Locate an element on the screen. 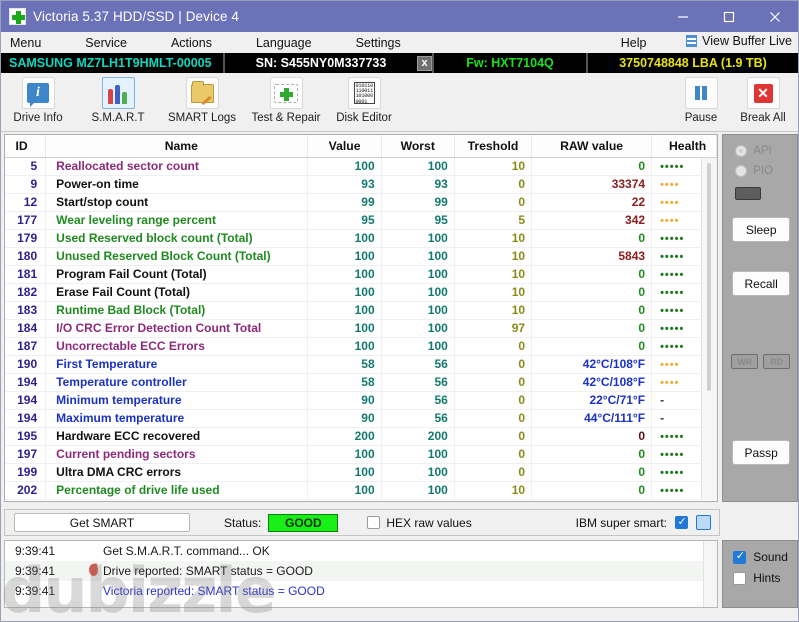 The width and height of the screenshot is (799, 622). menu-item-language: Language is located at coordinates (284, 43).